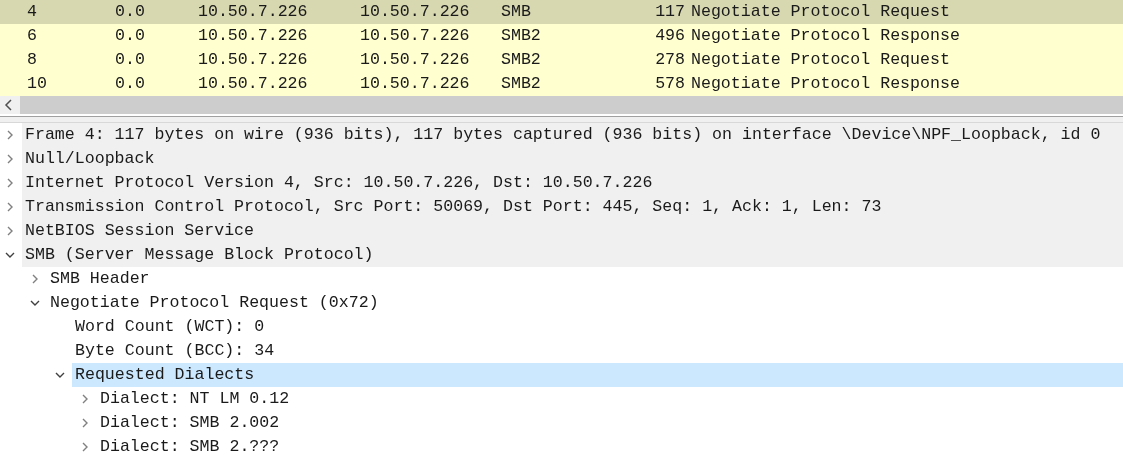  I want to click on pane-splitter, so click(561, 119).